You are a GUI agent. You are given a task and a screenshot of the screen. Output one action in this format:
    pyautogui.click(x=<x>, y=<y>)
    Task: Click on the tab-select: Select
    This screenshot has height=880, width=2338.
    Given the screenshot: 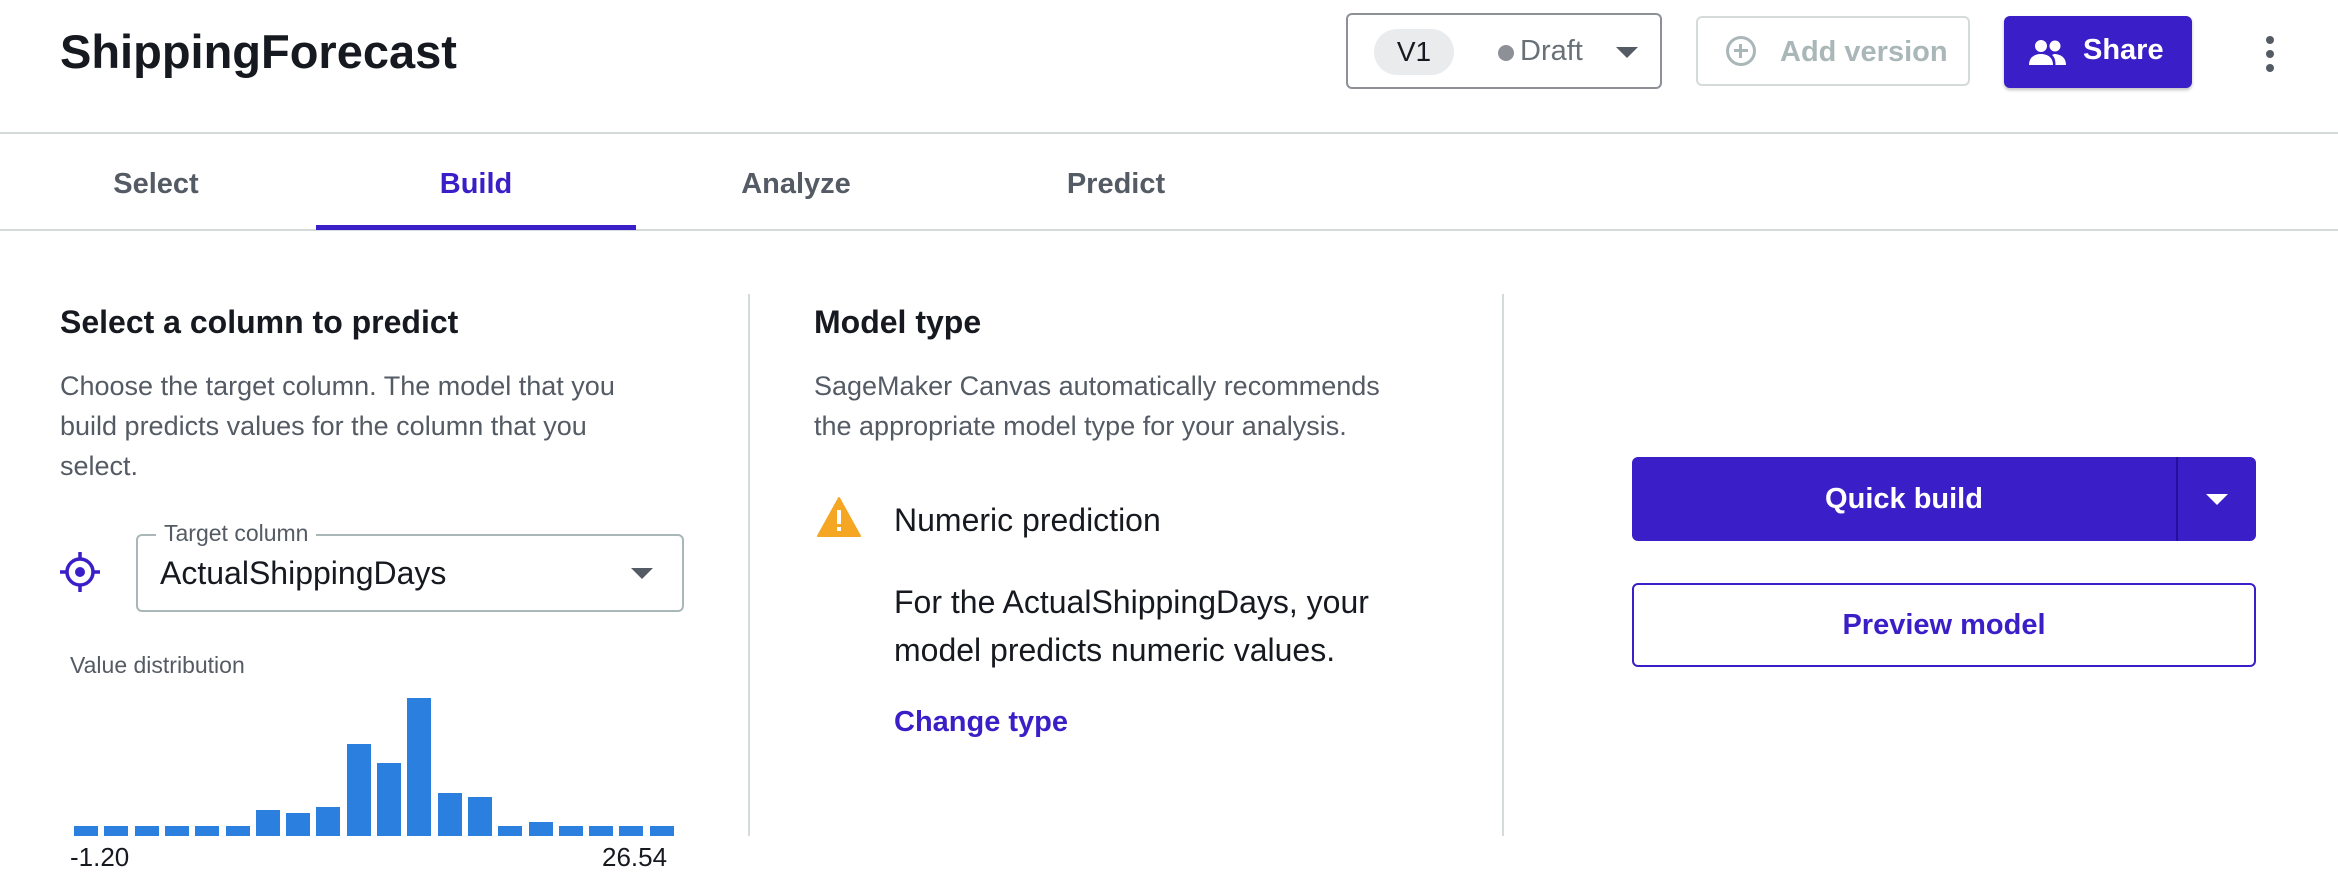 What is the action you would take?
    pyautogui.click(x=158, y=184)
    